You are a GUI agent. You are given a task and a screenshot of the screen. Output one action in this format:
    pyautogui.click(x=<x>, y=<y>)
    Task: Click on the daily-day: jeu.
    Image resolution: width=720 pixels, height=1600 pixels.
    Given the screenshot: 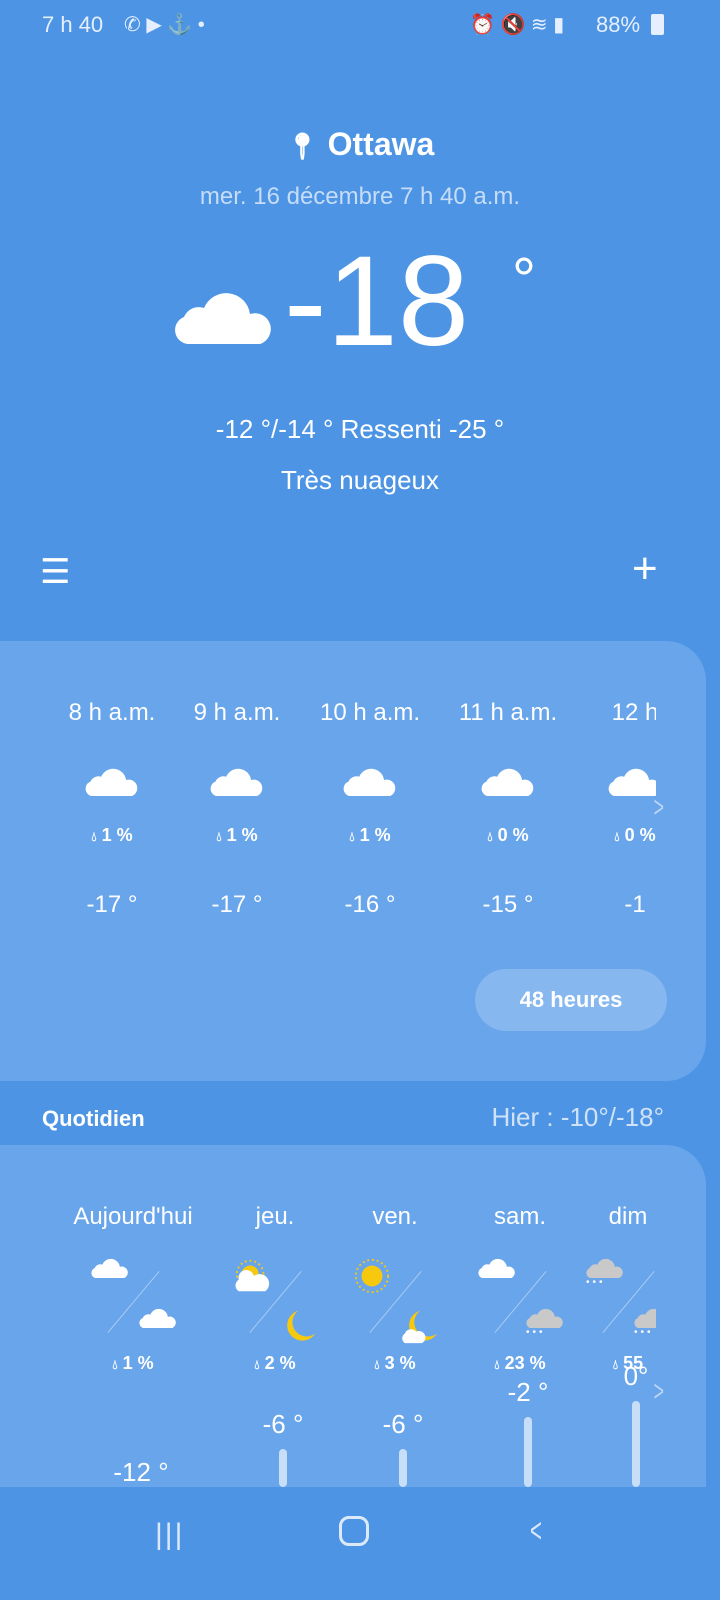 What is the action you would take?
    pyautogui.click(x=275, y=1216)
    